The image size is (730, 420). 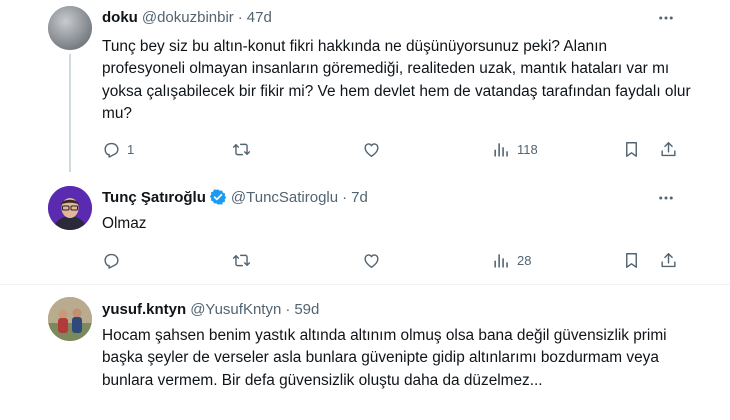 I want to click on tweet-header: yusuf.kntyn @YusufKntyn · 59d, so click(x=210, y=309).